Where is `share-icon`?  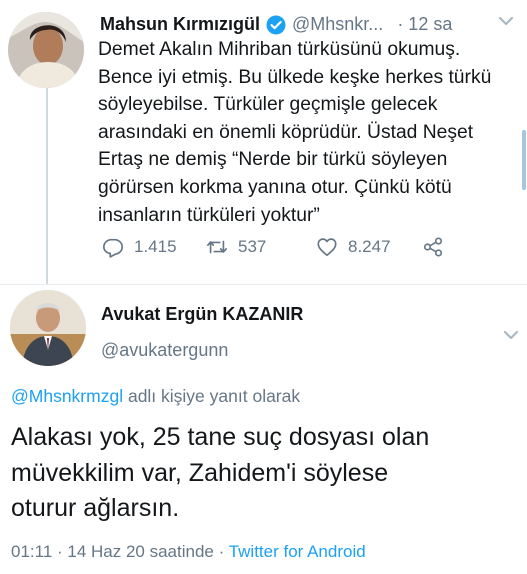
share-icon is located at coordinates (433, 247).